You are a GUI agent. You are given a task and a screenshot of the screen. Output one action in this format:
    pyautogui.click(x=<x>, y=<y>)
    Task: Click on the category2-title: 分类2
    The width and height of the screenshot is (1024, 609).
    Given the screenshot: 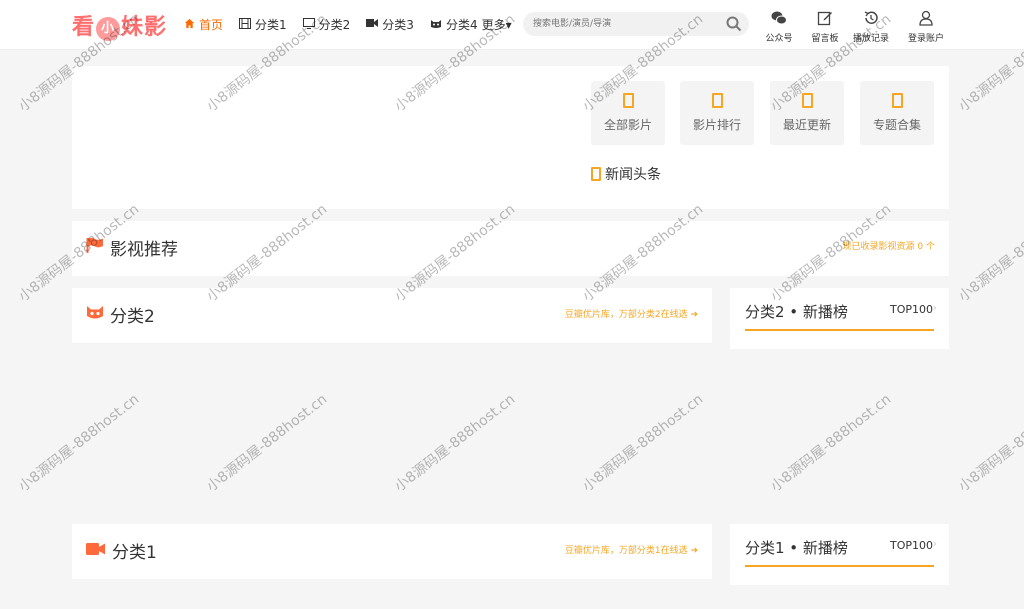 What is the action you would take?
    pyautogui.click(x=120, y=314)
    